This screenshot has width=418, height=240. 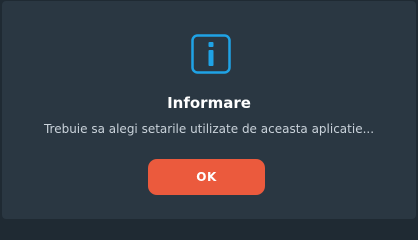 I want to click on ok-button: OK, so click(x=206, y=177).